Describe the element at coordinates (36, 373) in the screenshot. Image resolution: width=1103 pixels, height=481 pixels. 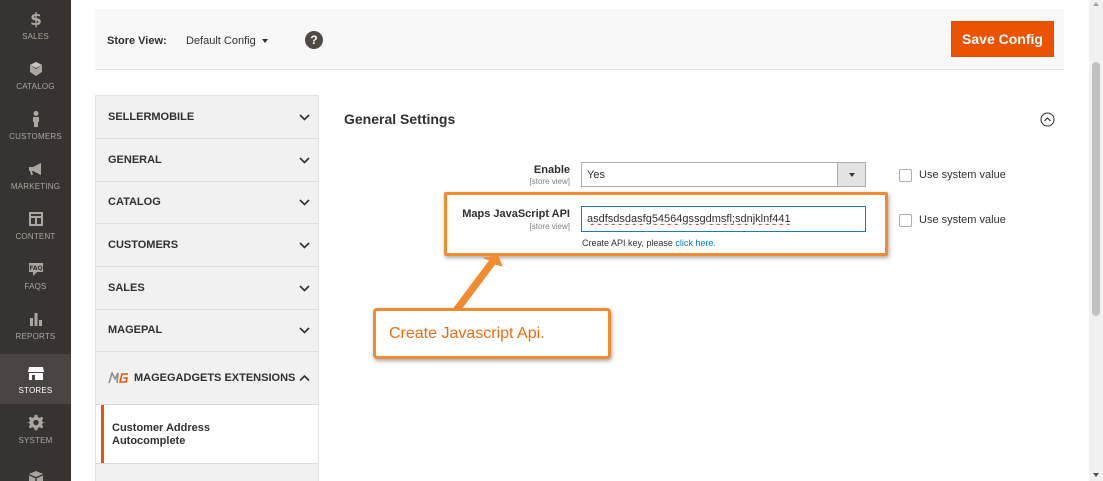
I see `store-icon` at that location.